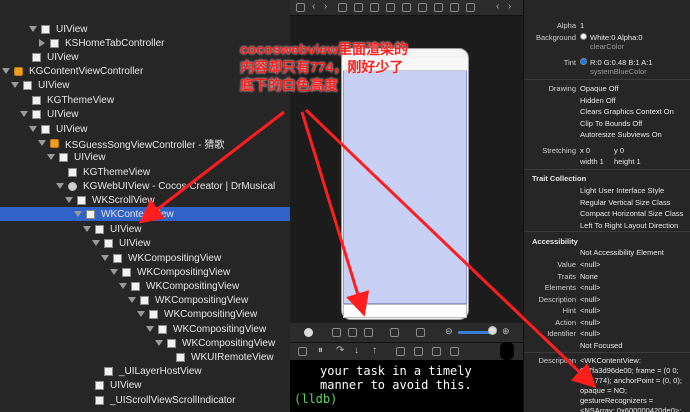 This screenshot has width=690, height=412. I want to click on environment-icon, so click(436, 351).